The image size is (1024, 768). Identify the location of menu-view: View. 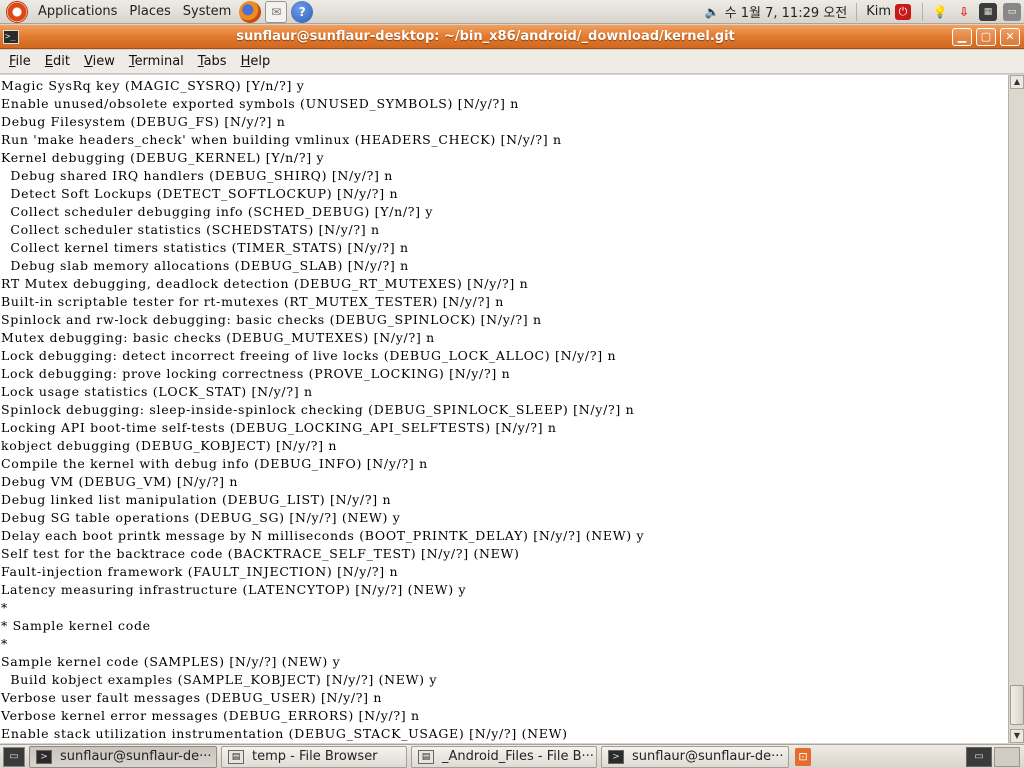
(99, 61).